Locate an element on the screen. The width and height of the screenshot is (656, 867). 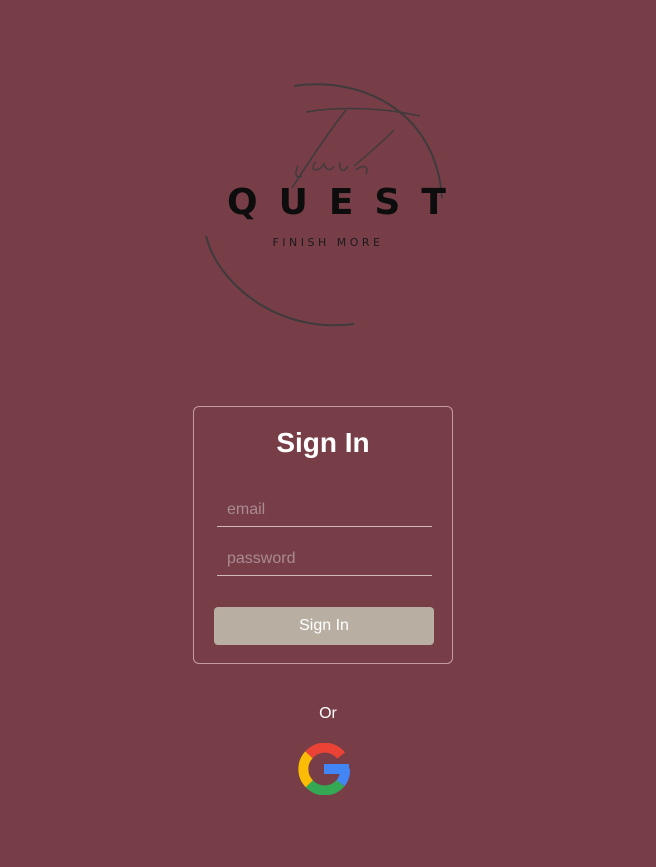
signin-card: Sign In Sign In is located at coordinates (323, 535).